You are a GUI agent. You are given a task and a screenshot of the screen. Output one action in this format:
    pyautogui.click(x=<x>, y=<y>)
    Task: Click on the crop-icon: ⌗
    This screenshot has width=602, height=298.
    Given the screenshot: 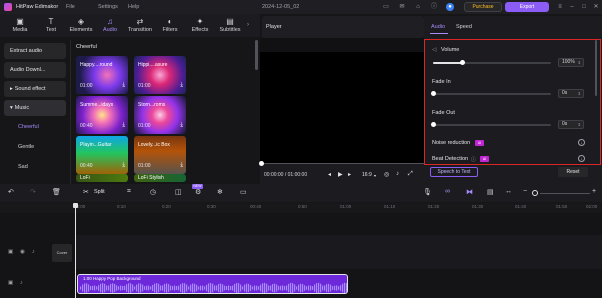 What is the action you would take?
    pyautogui.click(x=129, y=192)
    